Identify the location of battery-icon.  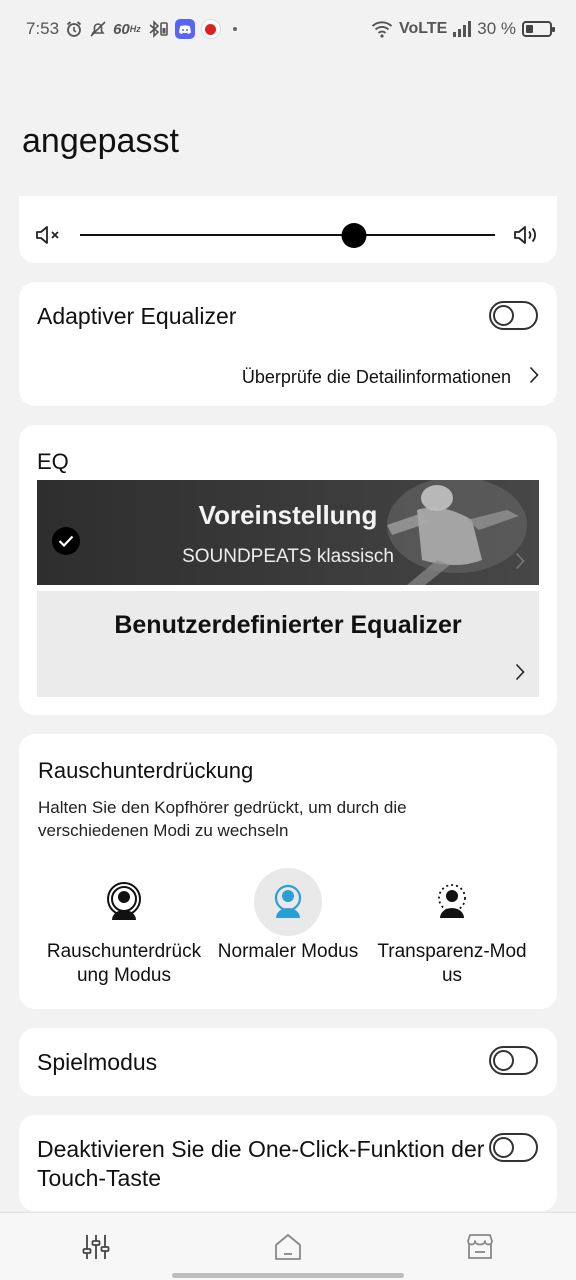
(538, 29).